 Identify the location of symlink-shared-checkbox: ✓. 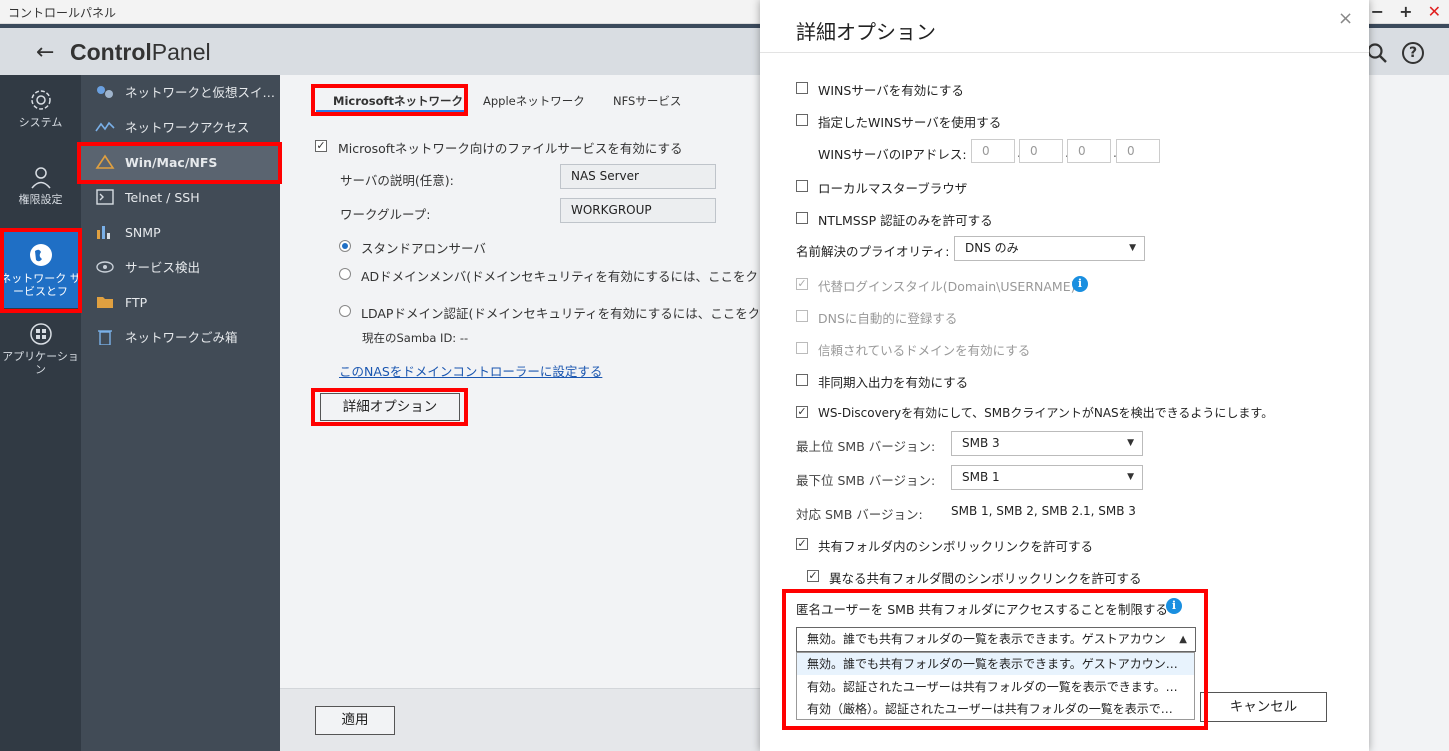
(802, 544).